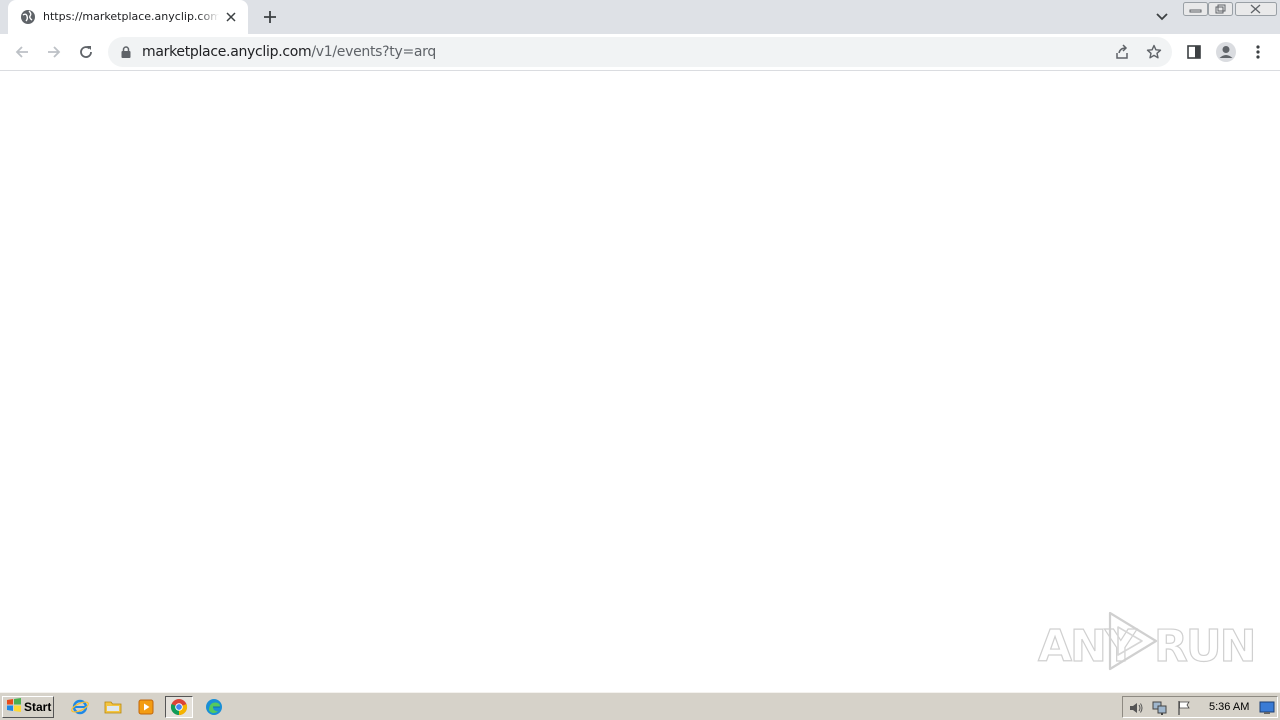  Describe the element at coordinates (1258, 52) in the screenshot. I see `menu-kebab-icon` at that location.